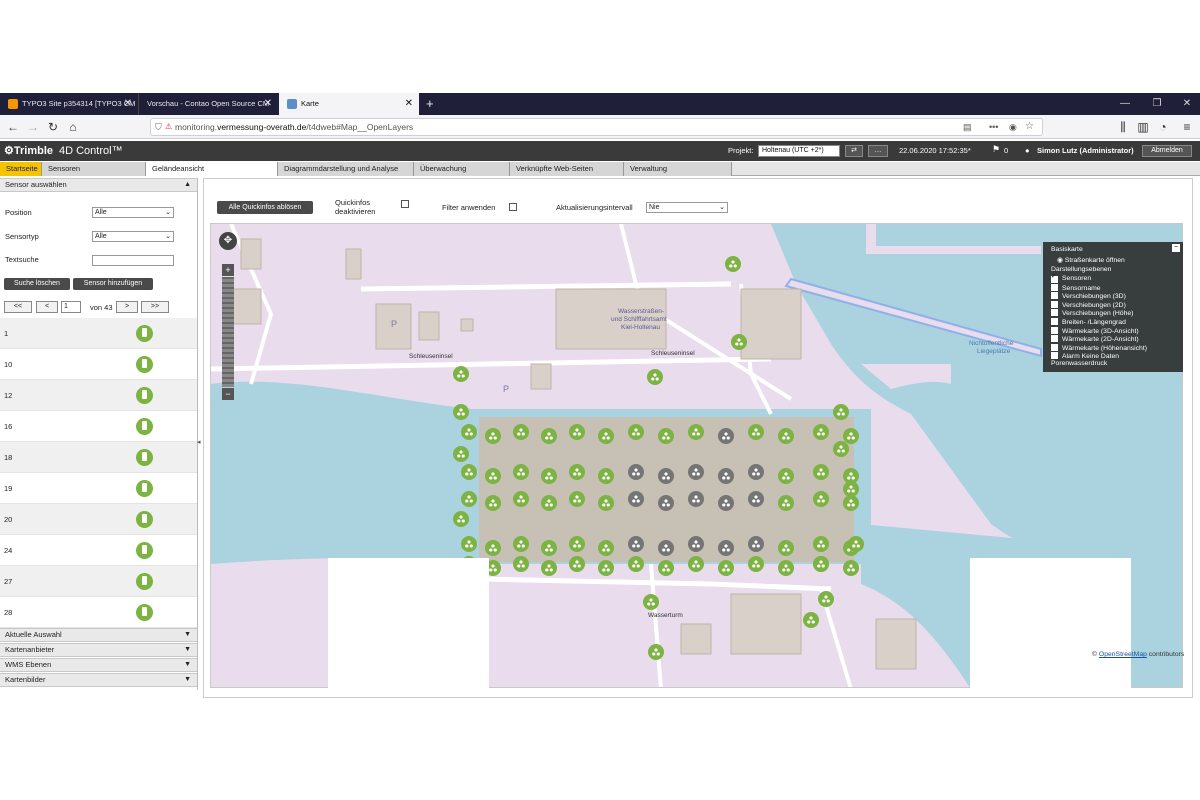 Image resolution: width=1200 pixels, height=800 pixels. What do you see at coordinates (113, 284) in the screenshot?
I see `add-sensor-button: Sensor hinzufügen` at bounding box center [113, 284].